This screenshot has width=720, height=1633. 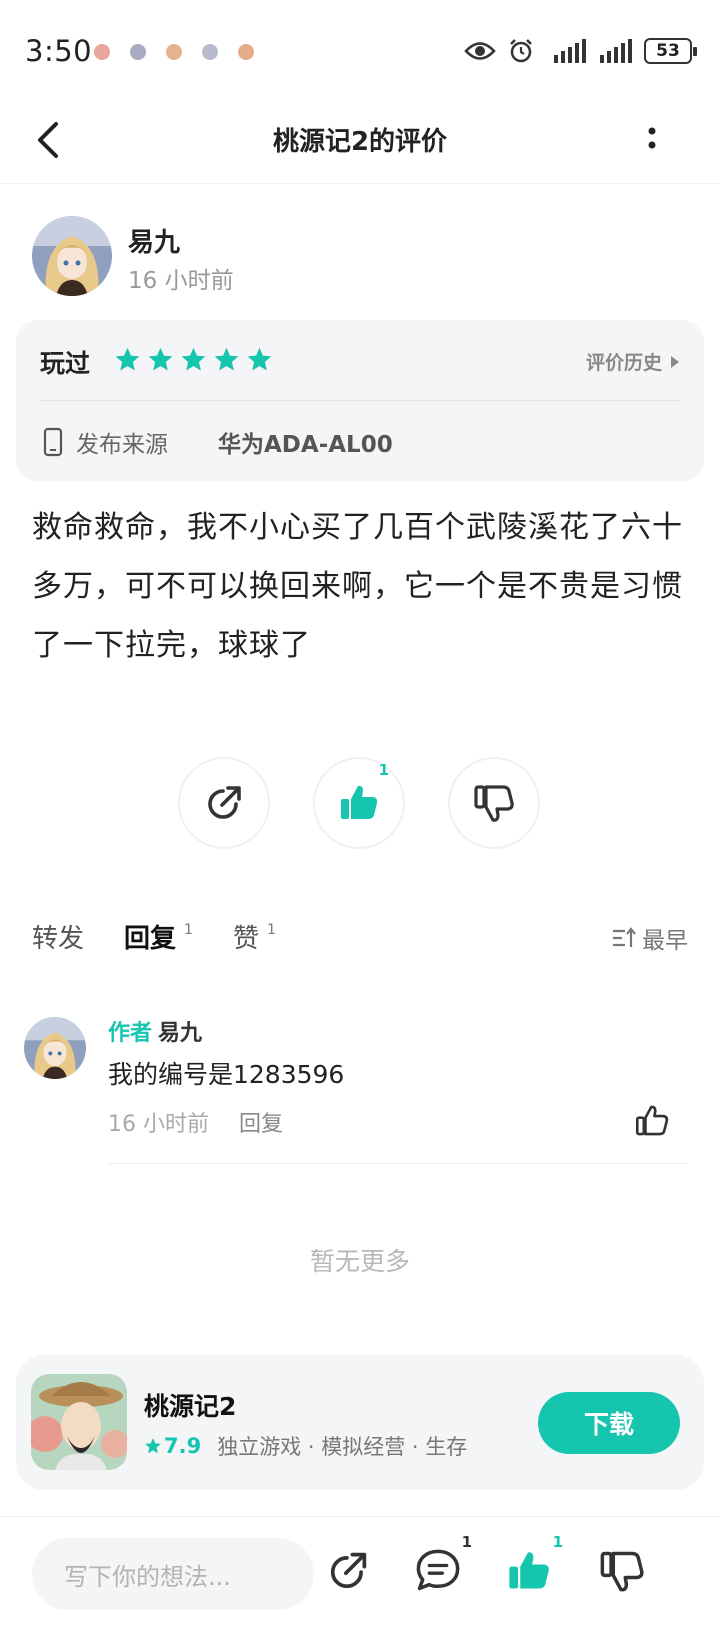 I want to click on sort-button: 最早, so click(x=650, y=938).